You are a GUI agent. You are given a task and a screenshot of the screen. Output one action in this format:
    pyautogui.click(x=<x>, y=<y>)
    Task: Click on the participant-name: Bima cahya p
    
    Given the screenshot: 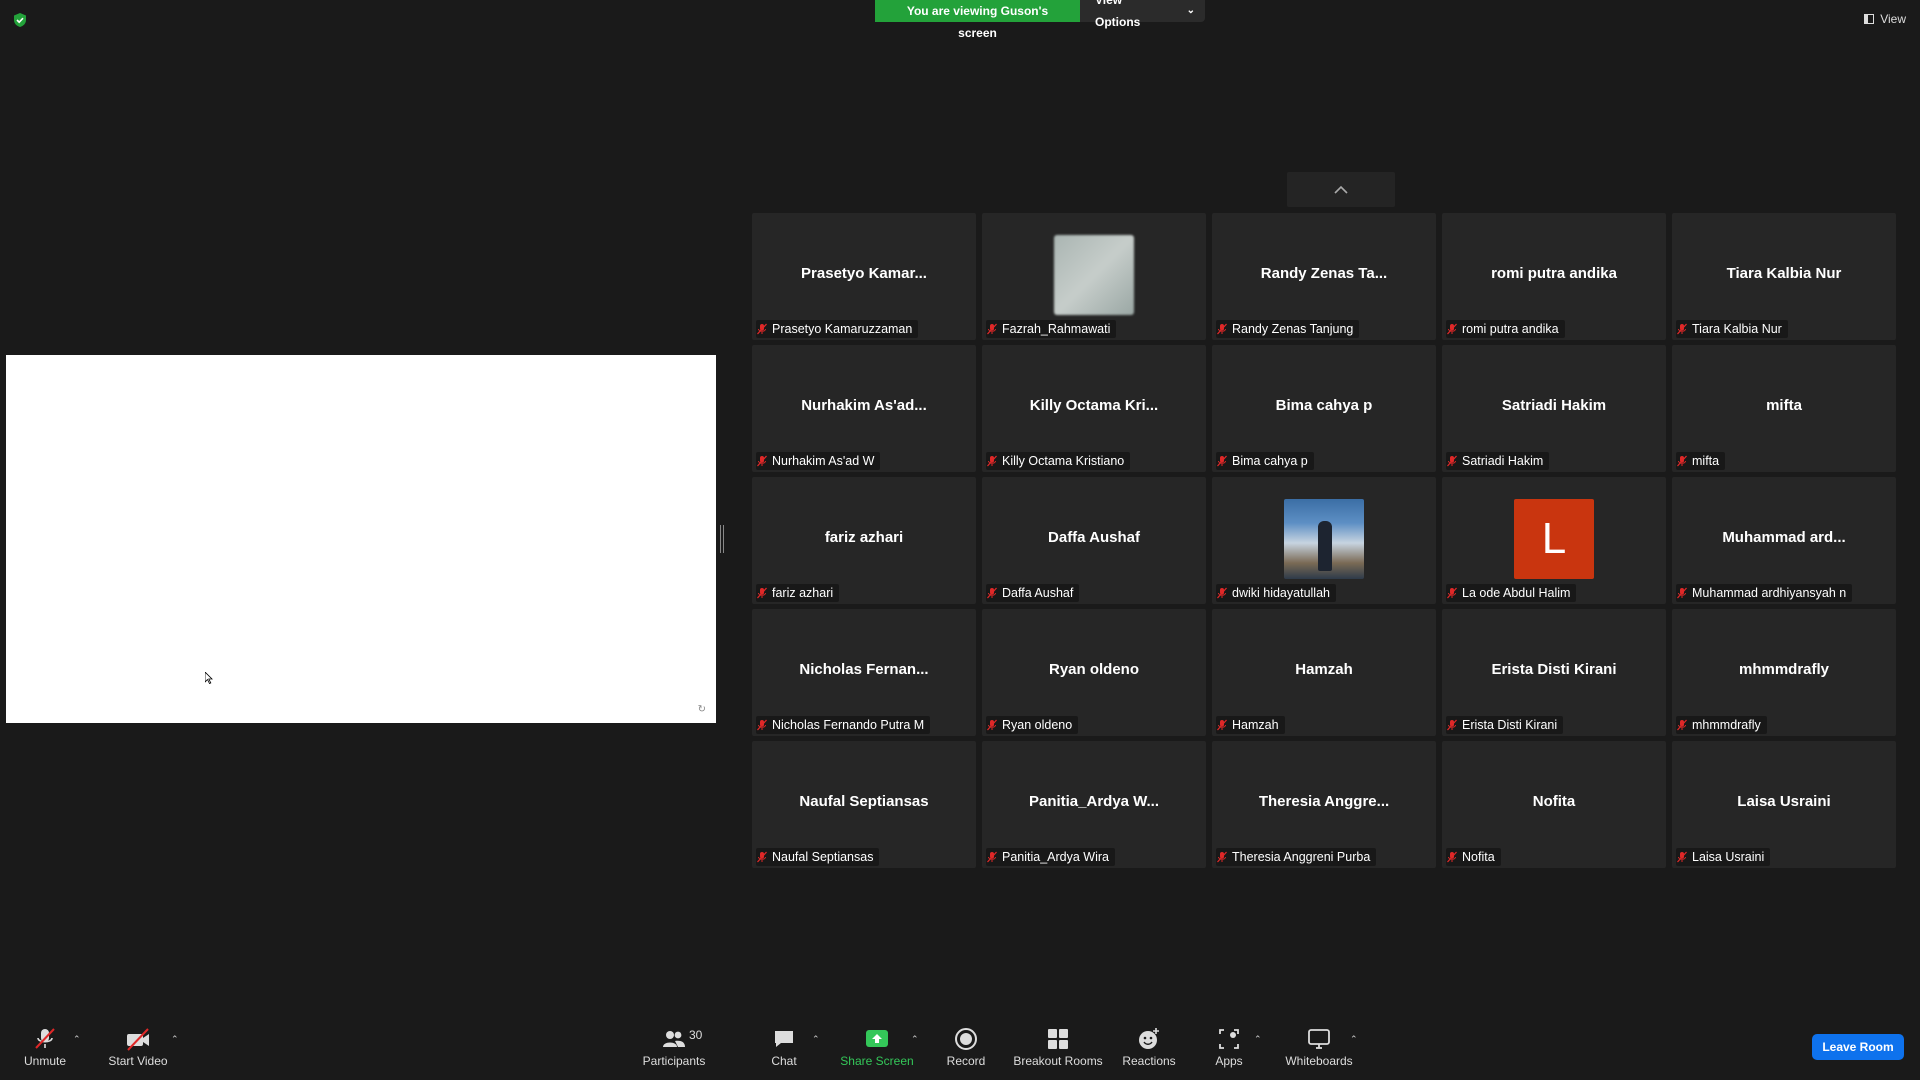 What is the action you would take?
    pyautogui.click(x=1270, y=461)
    